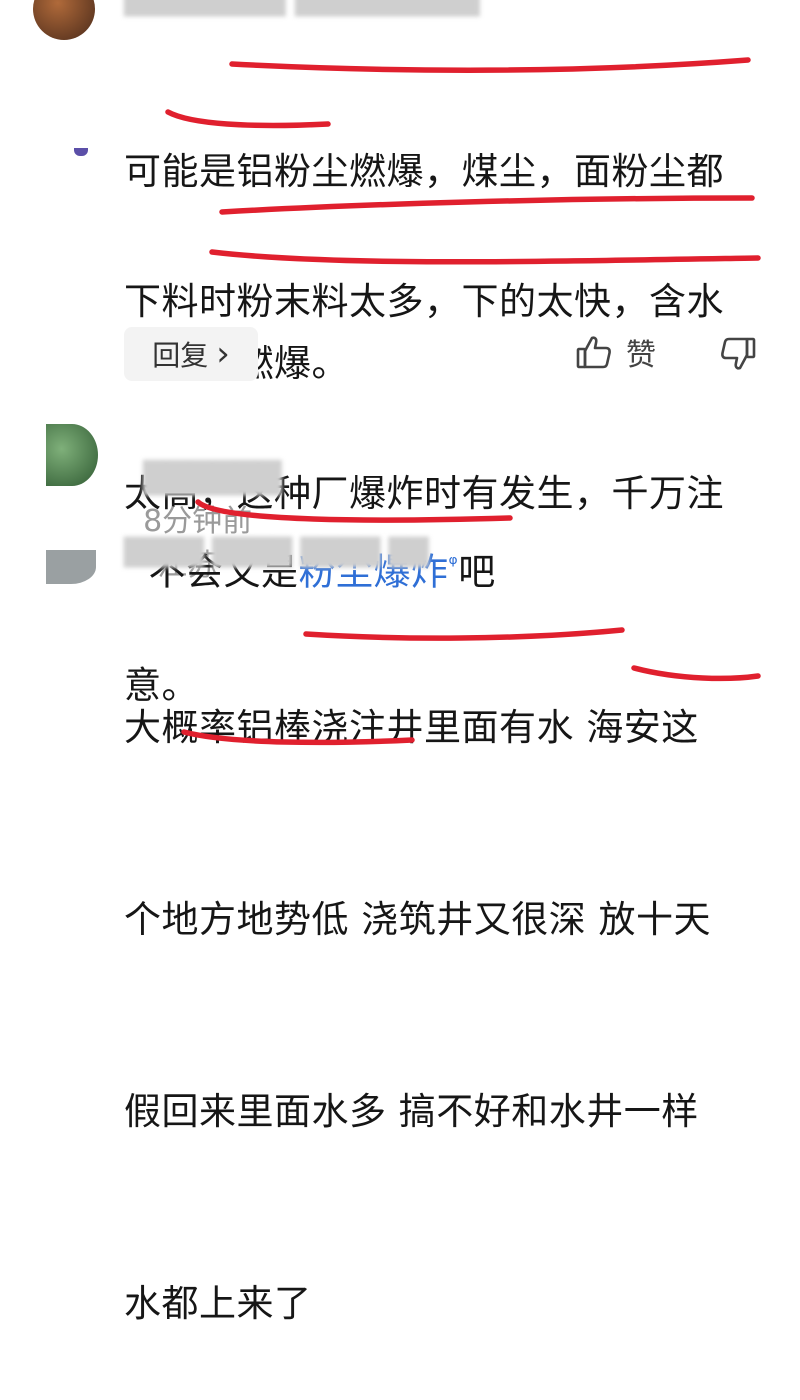 The image size is (800, 1400). Describe the element at coordinates (615, 352) in the screenshot. I see `like-button: 赞` at that location.